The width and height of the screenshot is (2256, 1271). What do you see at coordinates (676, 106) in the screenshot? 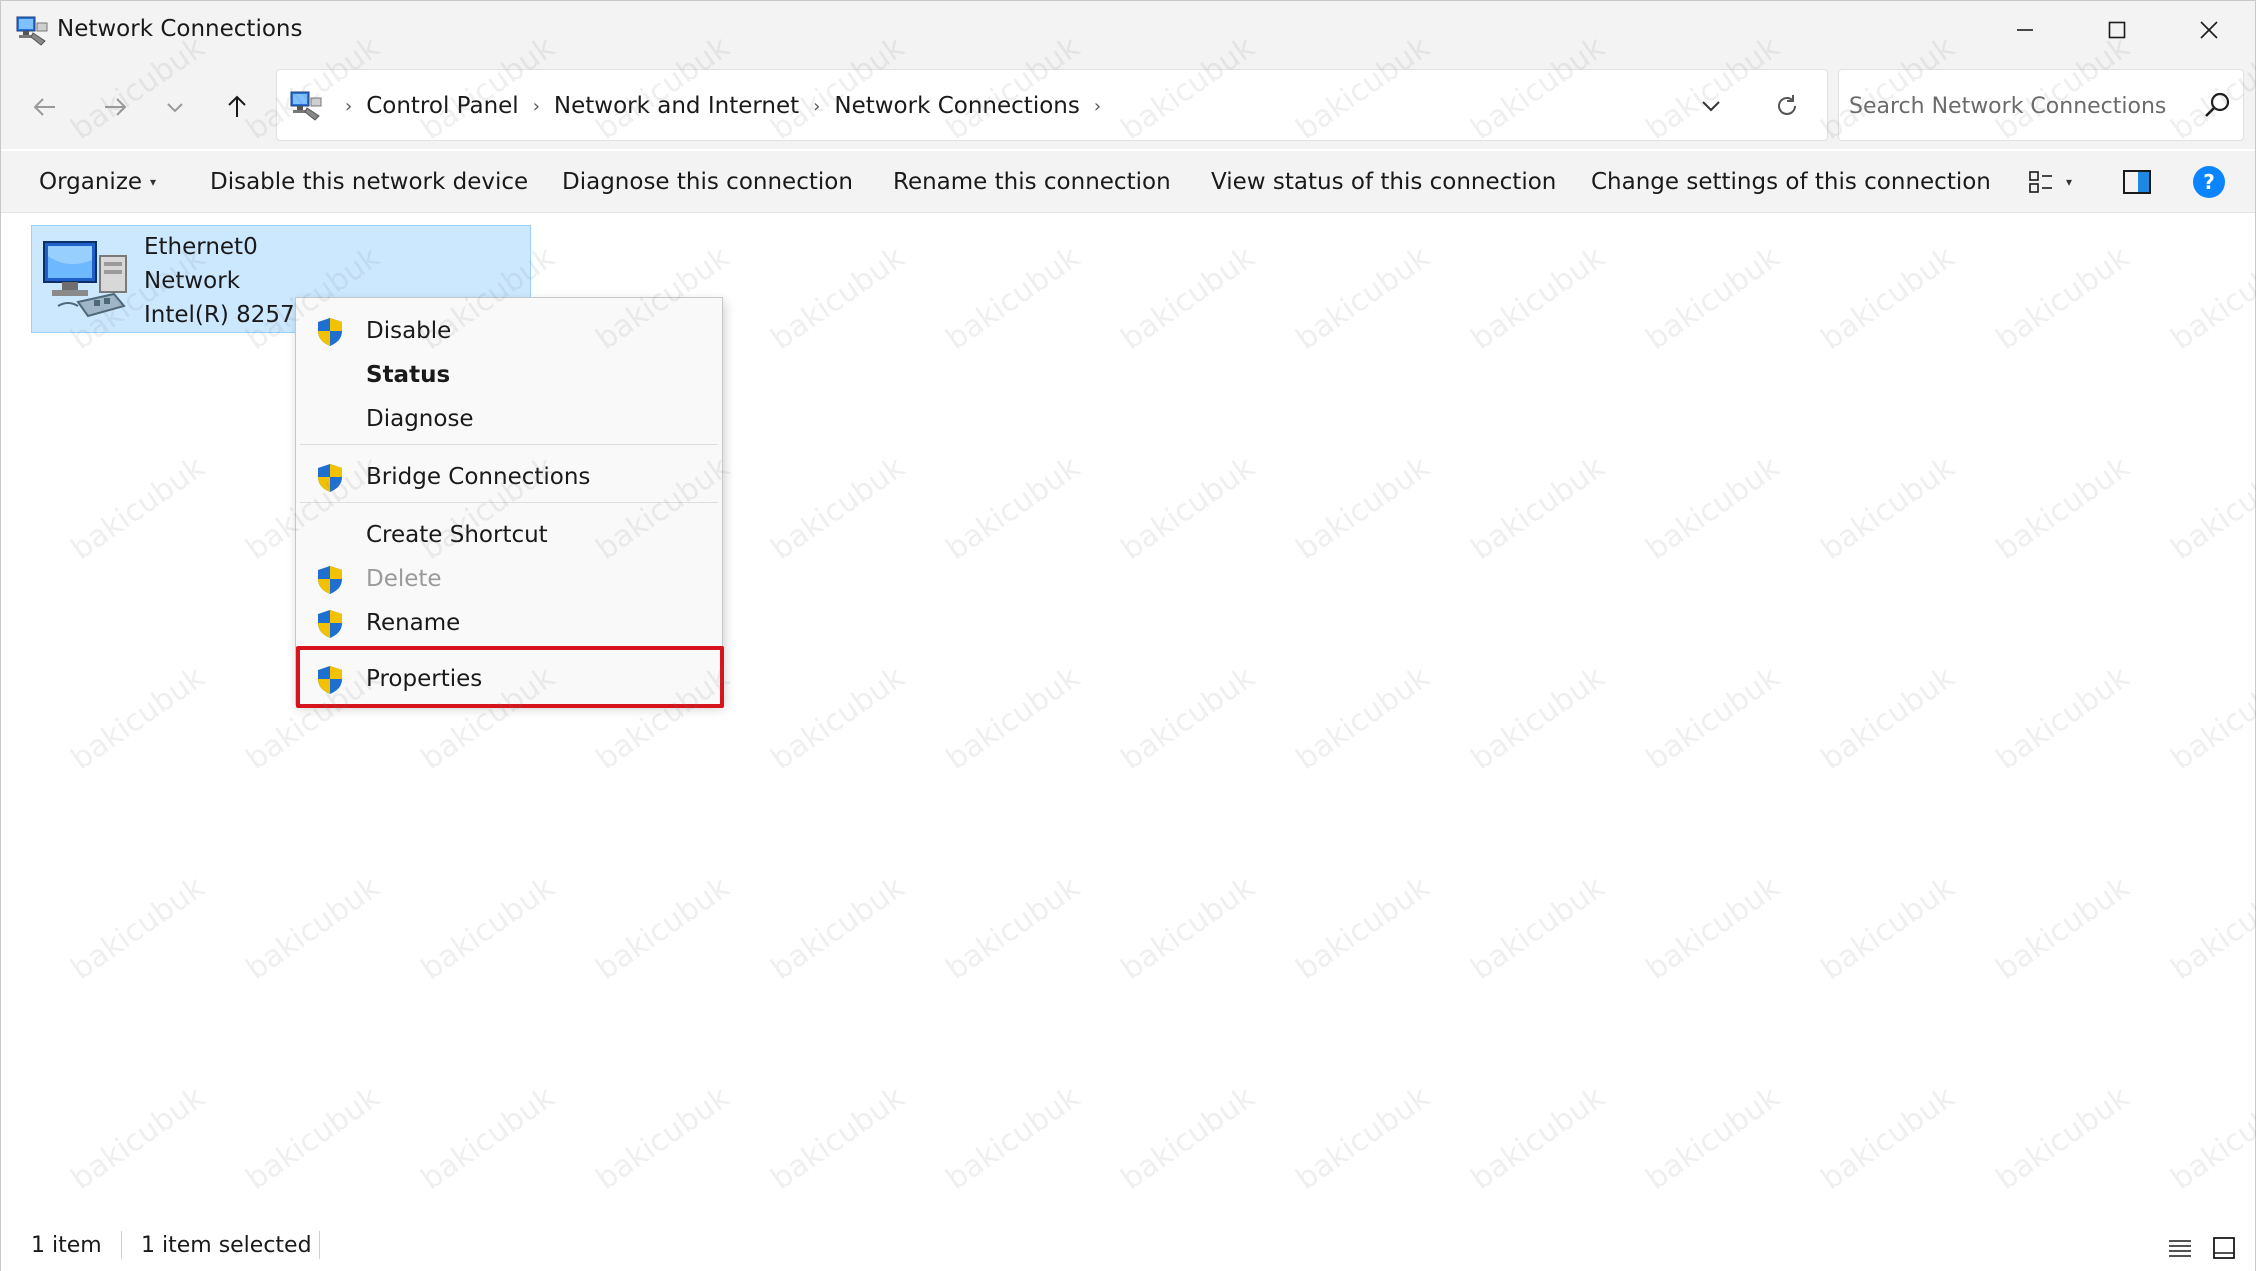
I see `breadcrumb-network-and-internet: Network and Internet` at bounding box center [676, 106].